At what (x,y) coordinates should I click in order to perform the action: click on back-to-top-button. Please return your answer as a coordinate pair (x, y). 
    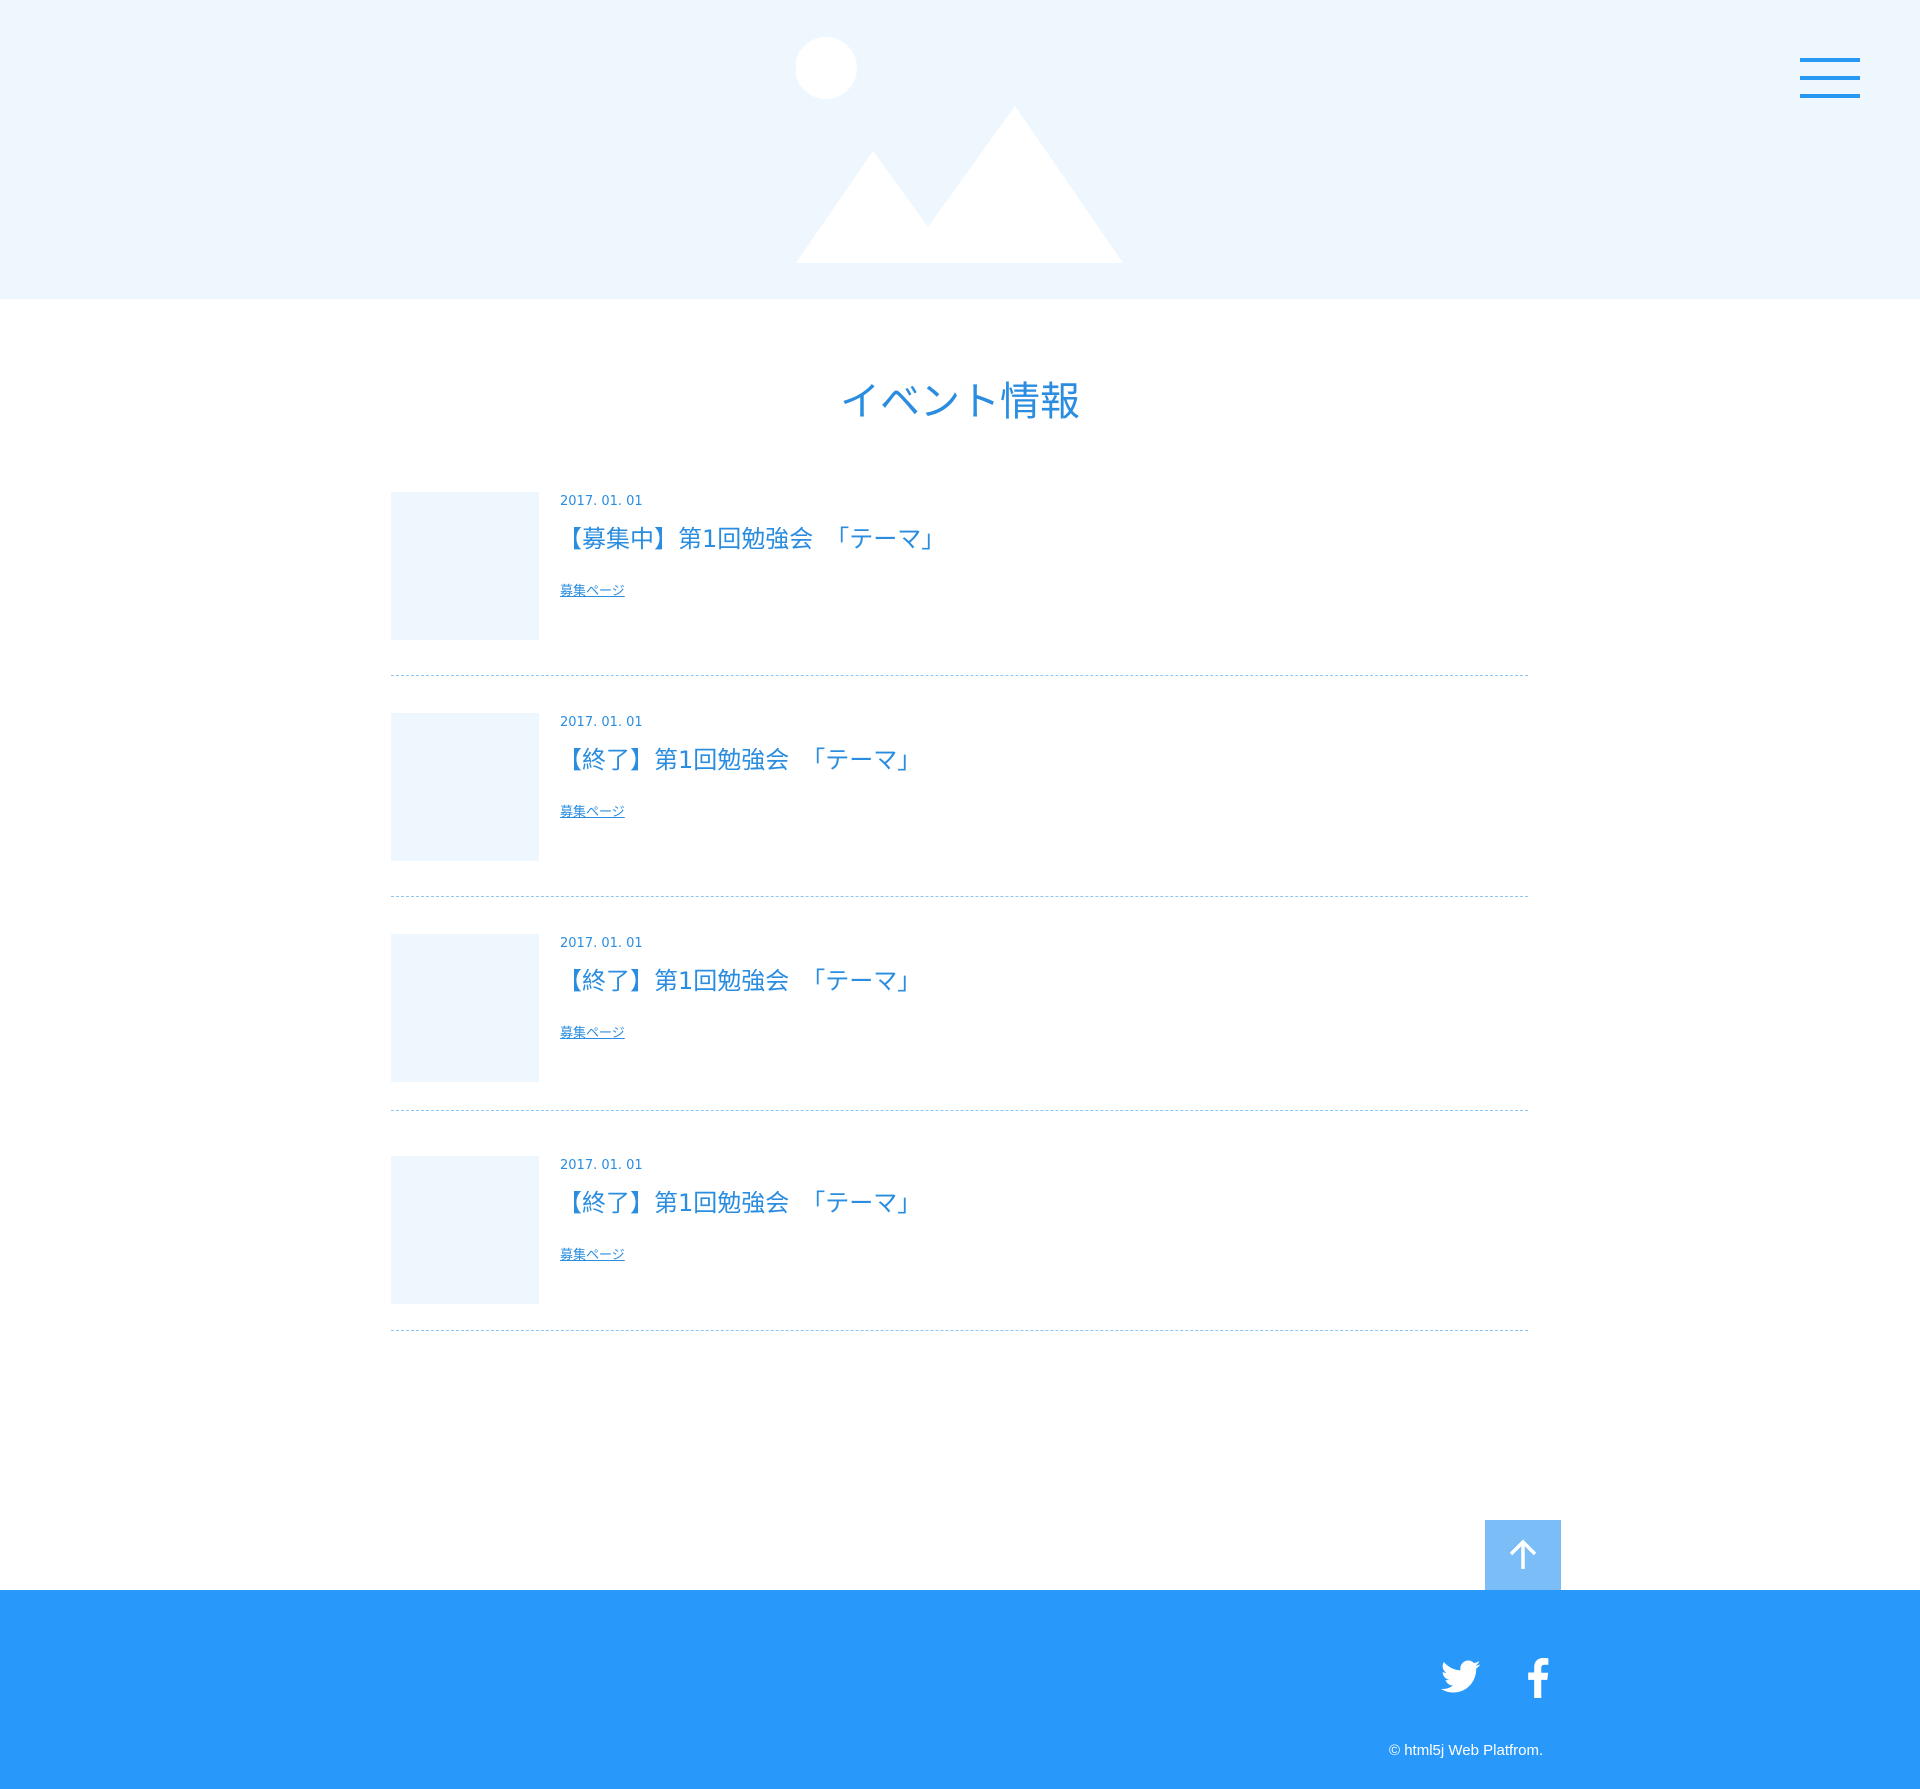
    Looking at the image, I should click on (1523, 1555).